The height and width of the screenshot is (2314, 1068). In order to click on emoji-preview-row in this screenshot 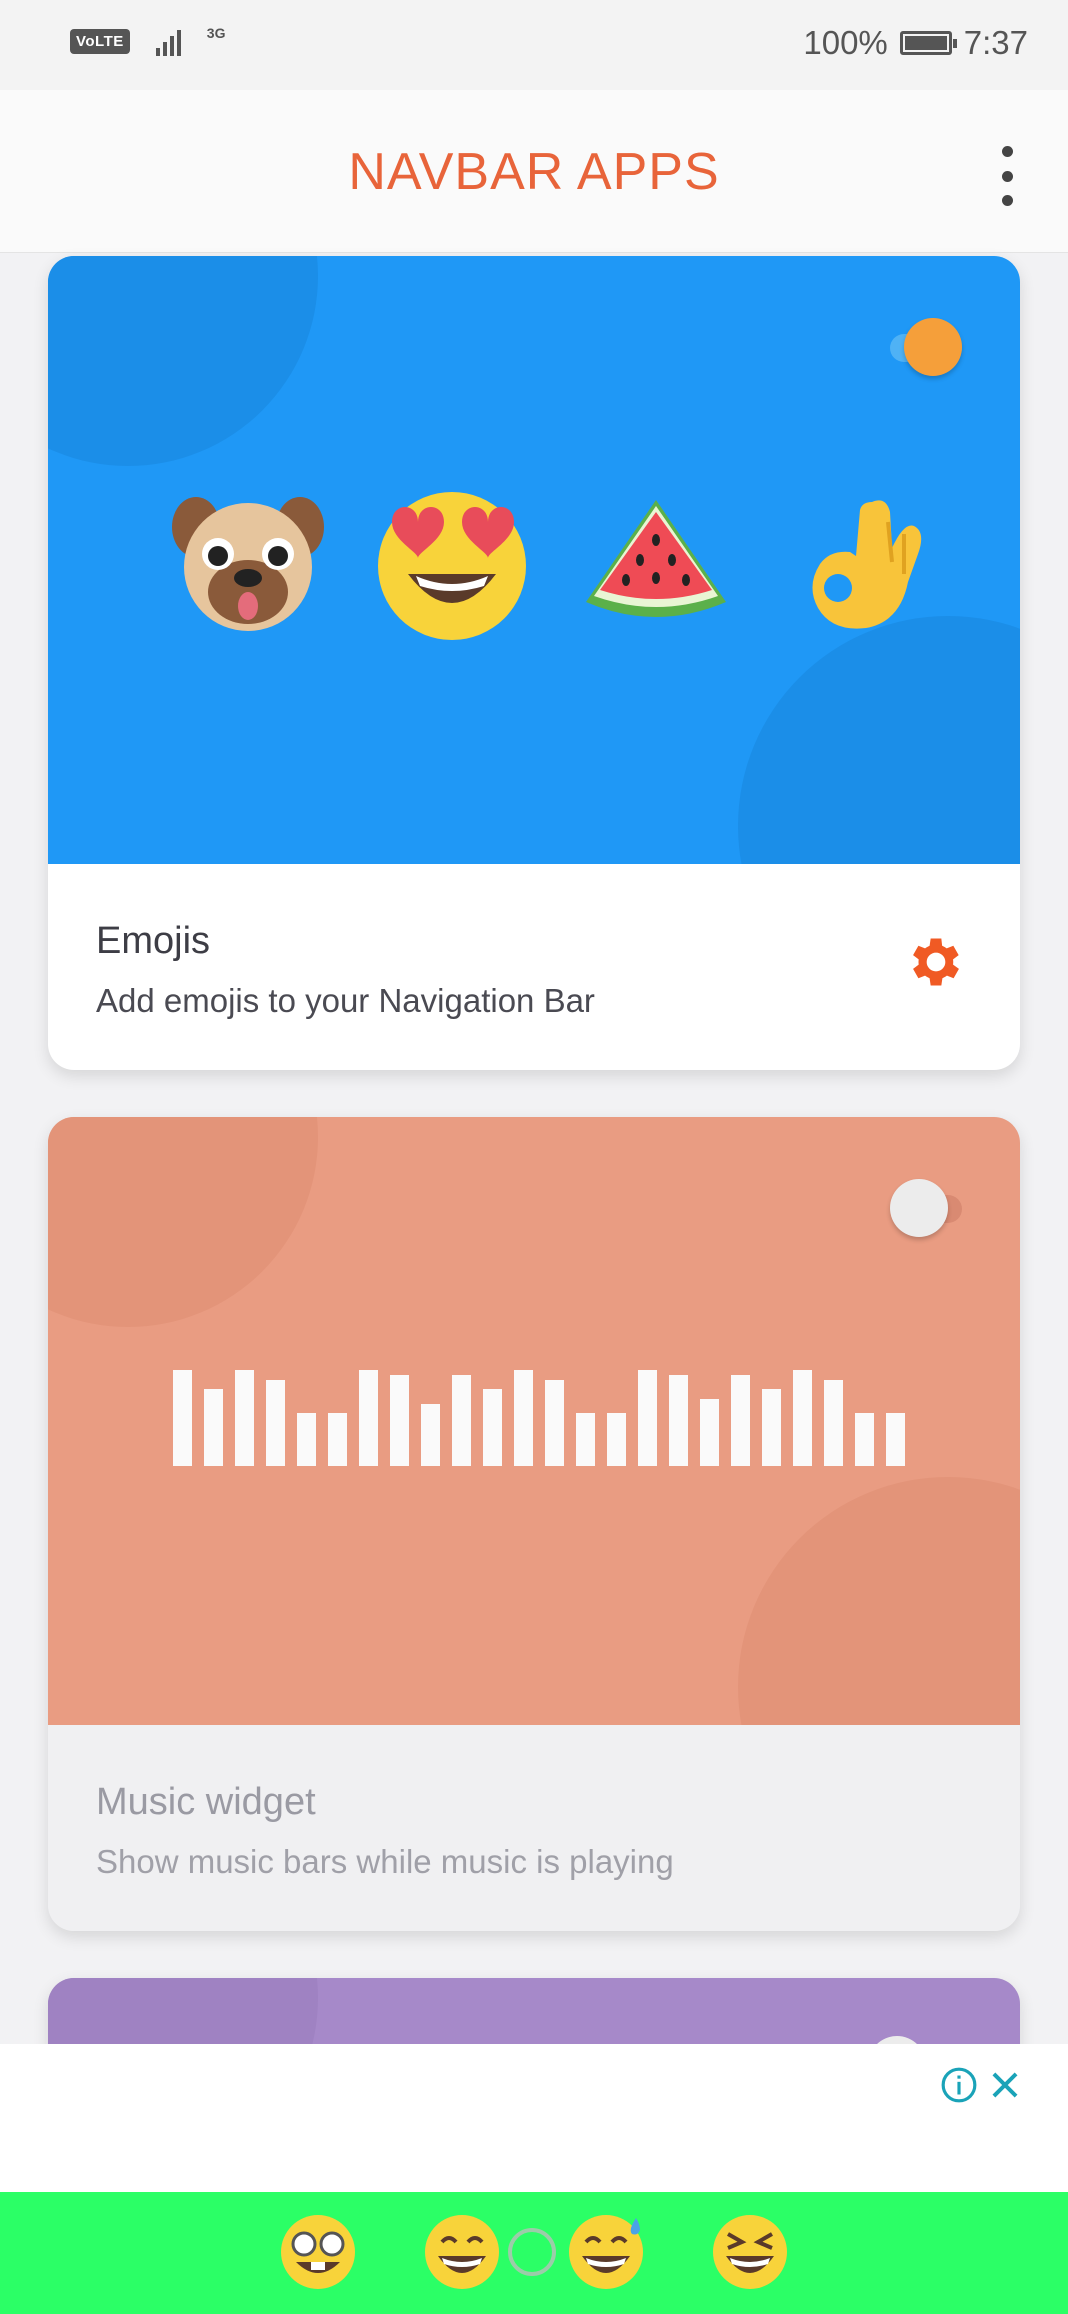, I will do `click(554, 562)`.